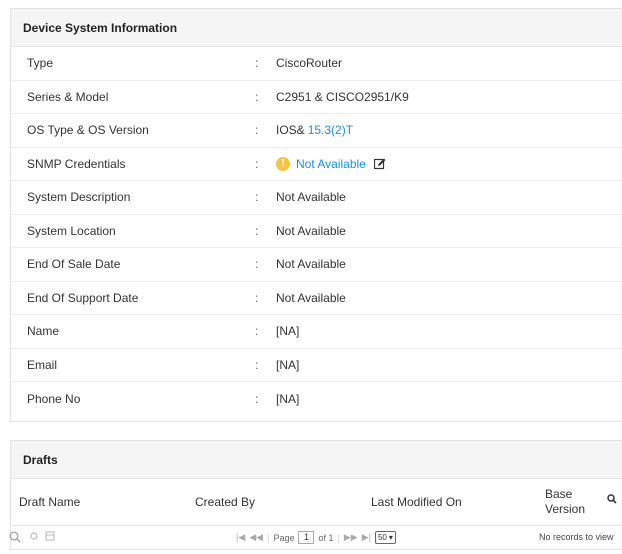 This screenshot has width=622, height=554. What do you see at coordinates (42, 364) in the screenshot?
I see `row-label: Email` at bounding box center [42, 364].